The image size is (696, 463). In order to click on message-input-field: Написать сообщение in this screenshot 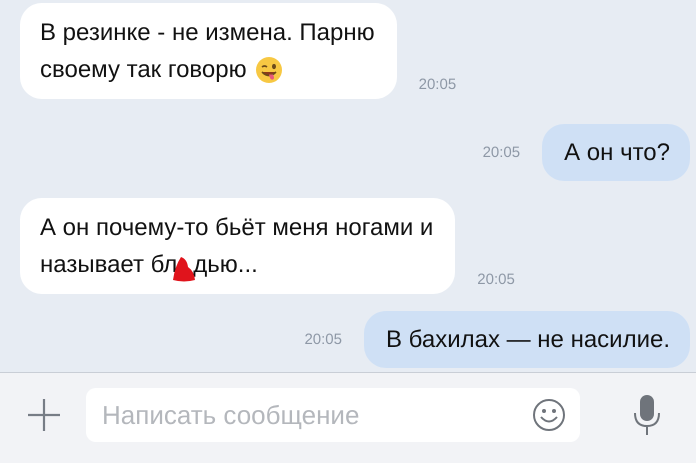, I will do `click(333, 415)`.